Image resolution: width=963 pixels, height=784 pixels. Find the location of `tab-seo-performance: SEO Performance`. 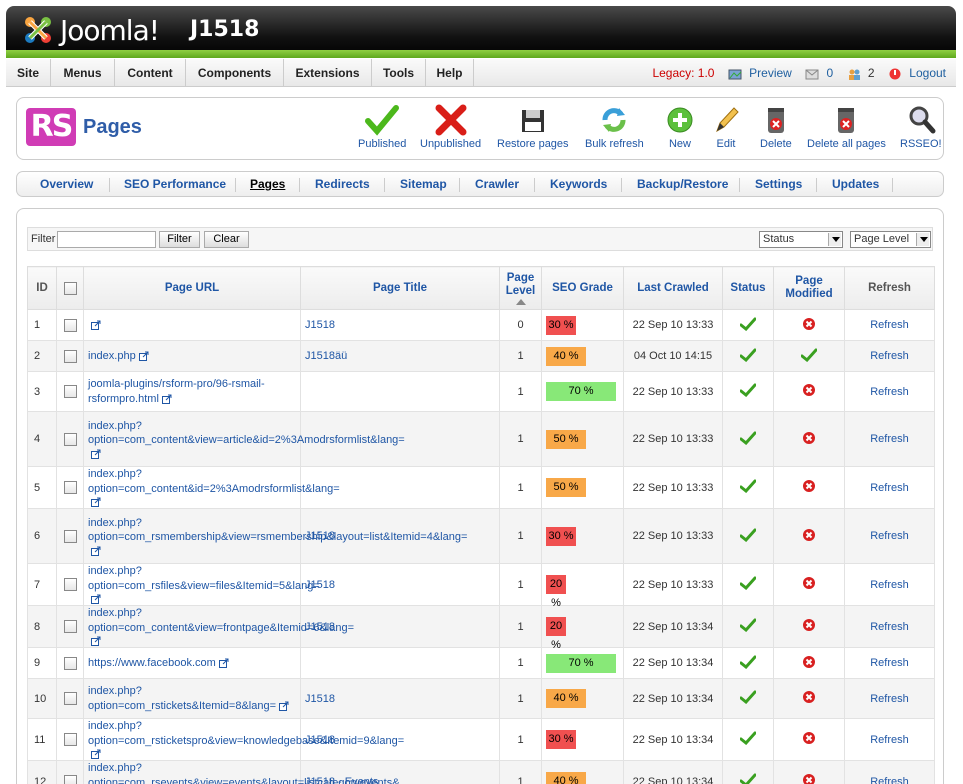

tab-seo-performance: SEO Performance is located at coordinates (175, 185).